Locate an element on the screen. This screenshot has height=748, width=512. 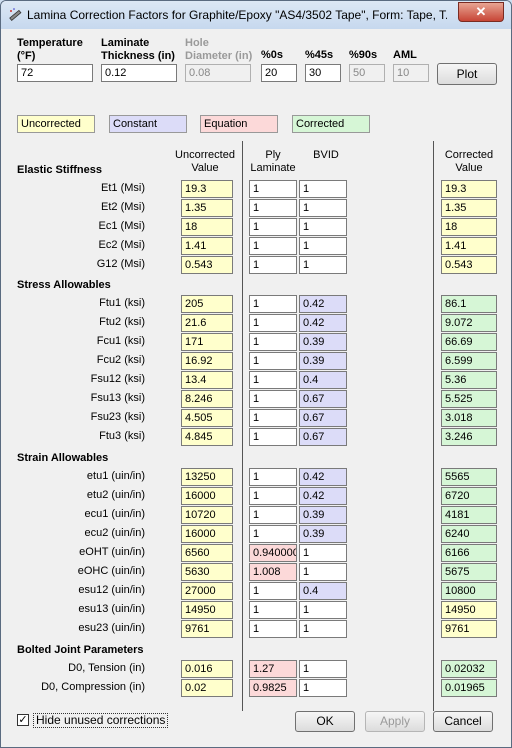
uncorrected-value-field: 1.35 is located at coordinates (207, 208).